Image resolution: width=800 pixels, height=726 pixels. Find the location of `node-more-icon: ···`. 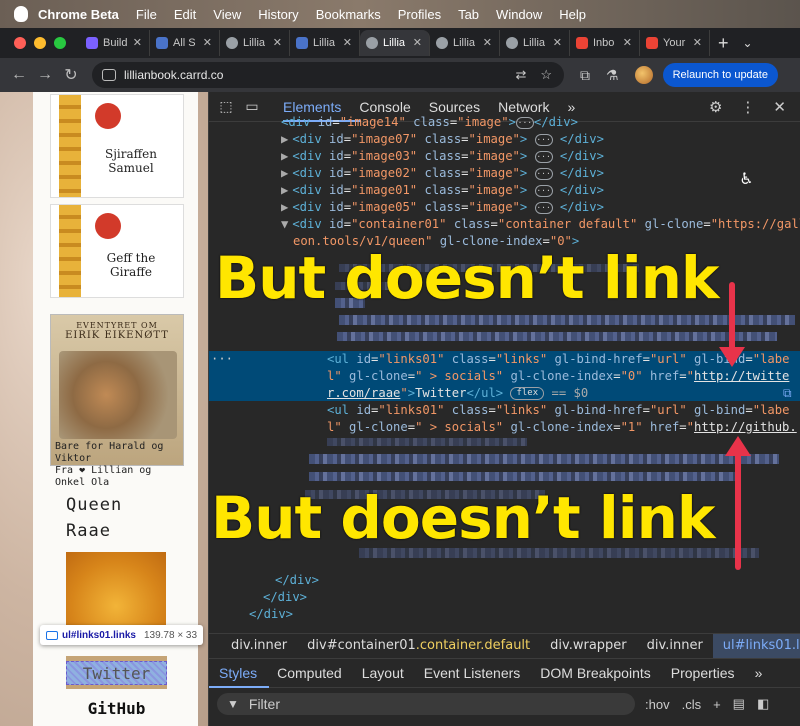

node-more-icon: ··· is located at coordinates (222, 359).